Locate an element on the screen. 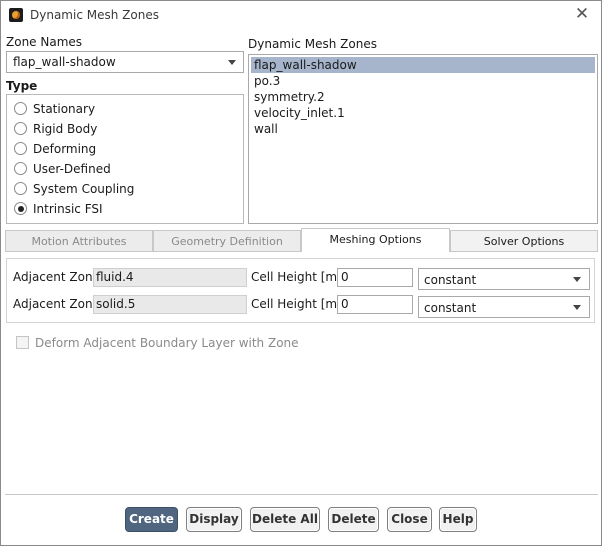 The height and width of the screenshot is (546, 602). footer-divider is located at coordinates (301, 494).